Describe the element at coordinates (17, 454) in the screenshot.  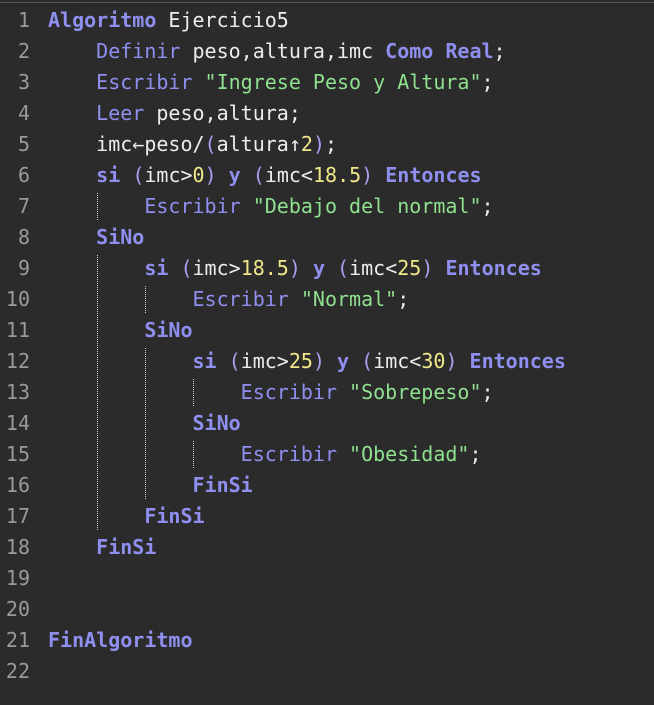
I see `line-number: 15` at that location.